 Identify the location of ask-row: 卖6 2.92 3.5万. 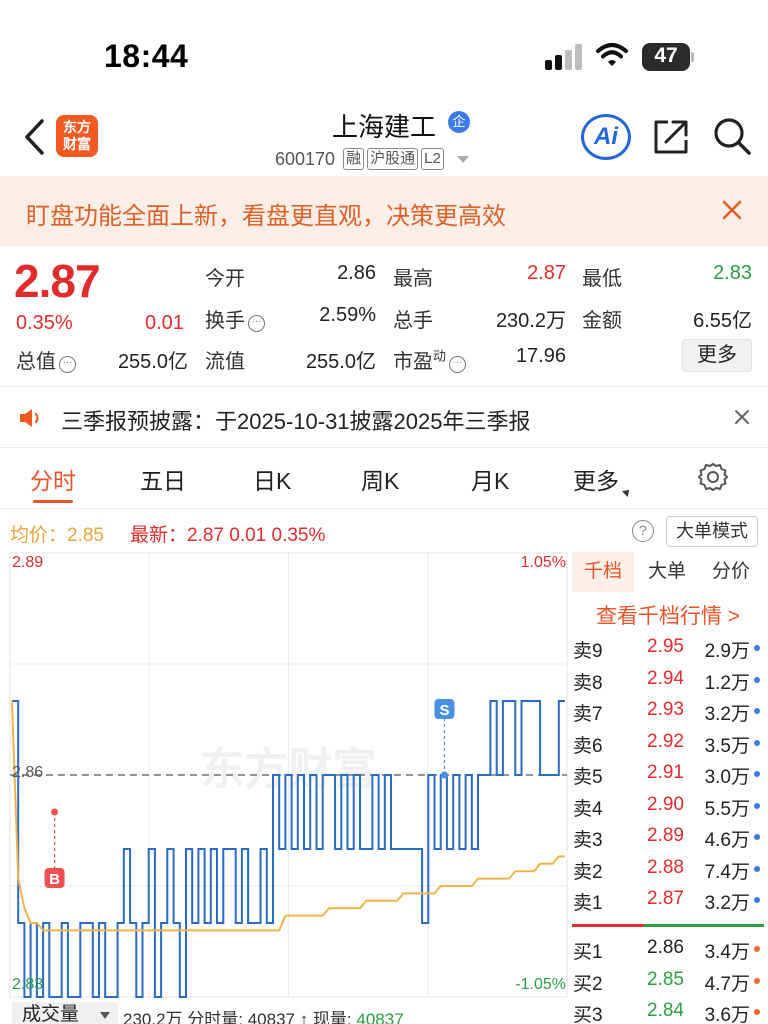
(668, 742).